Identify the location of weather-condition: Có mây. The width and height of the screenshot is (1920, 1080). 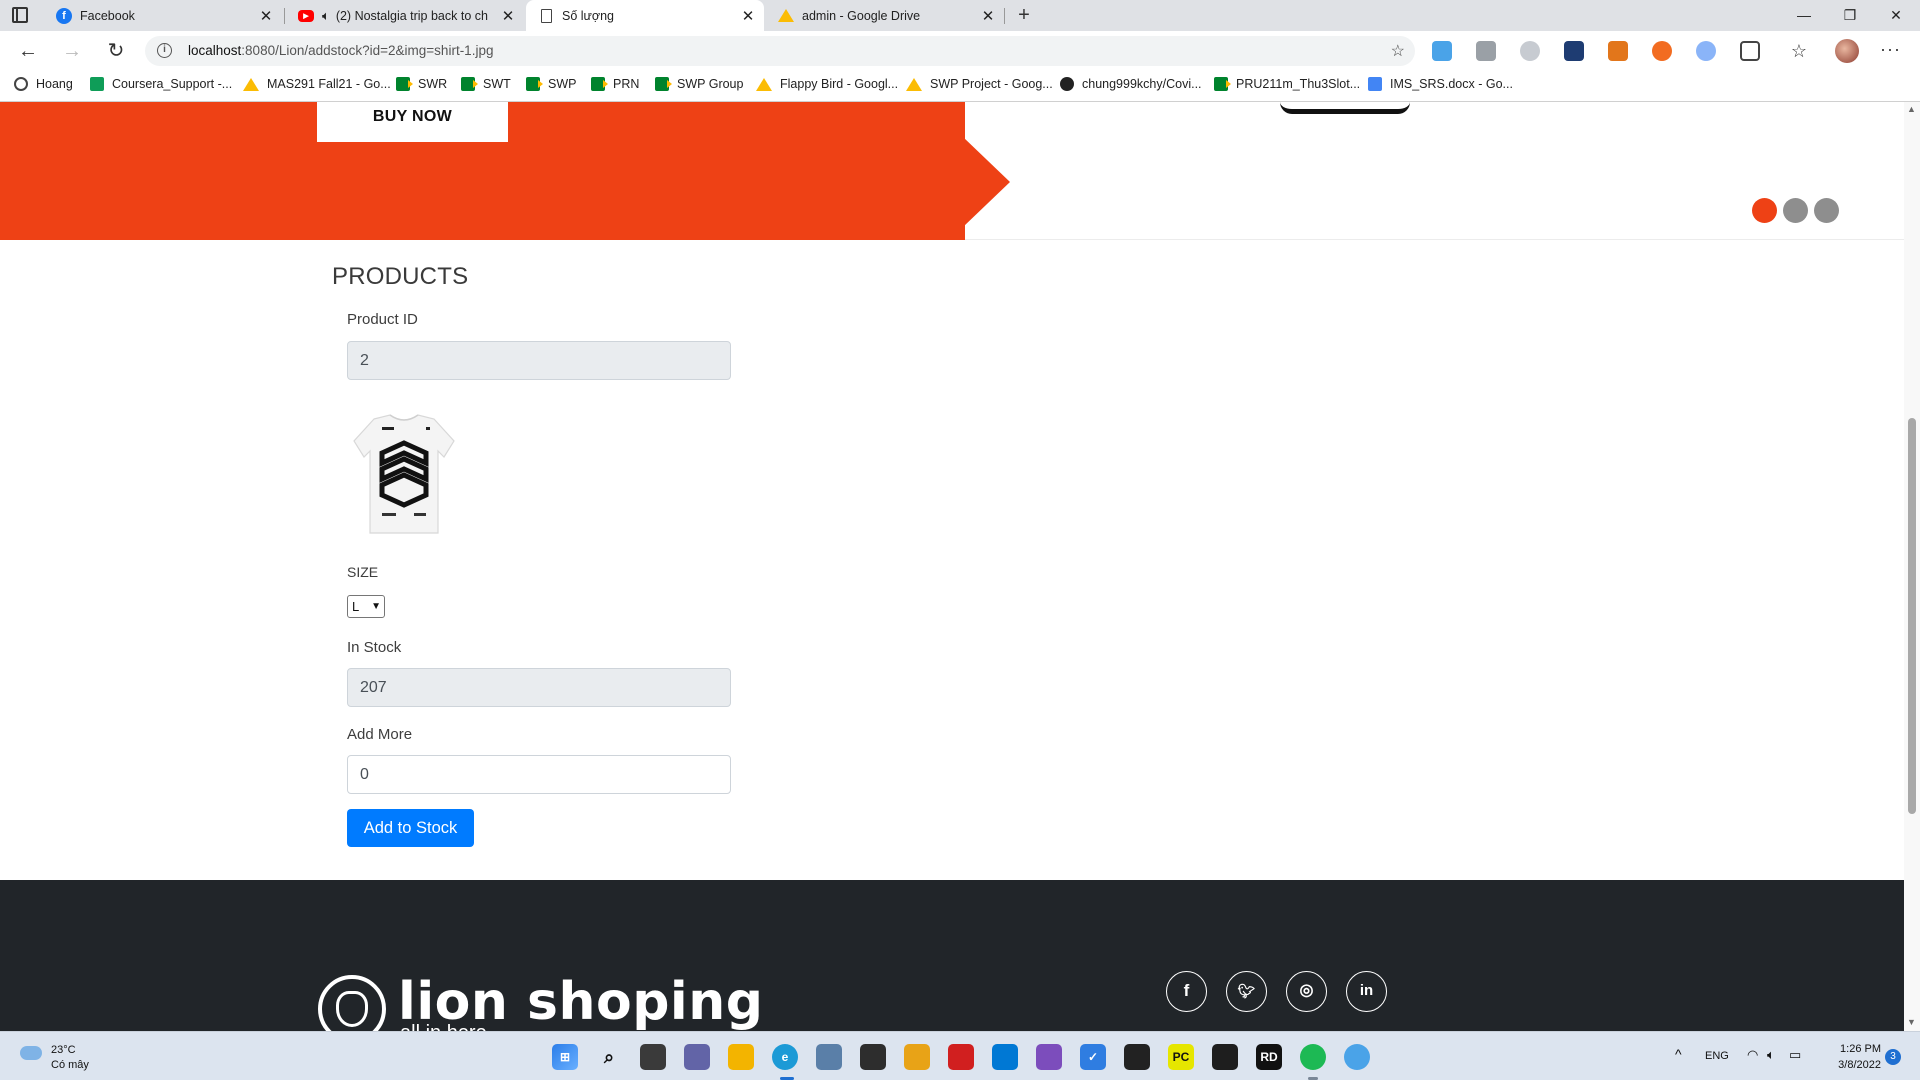
(70, 1065).